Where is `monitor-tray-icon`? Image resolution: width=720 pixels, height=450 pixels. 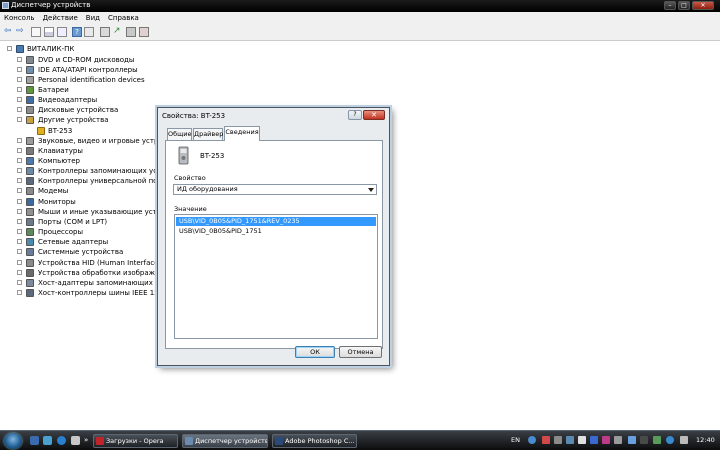 monitor-tray-icon is located at coordinates (632, 440).